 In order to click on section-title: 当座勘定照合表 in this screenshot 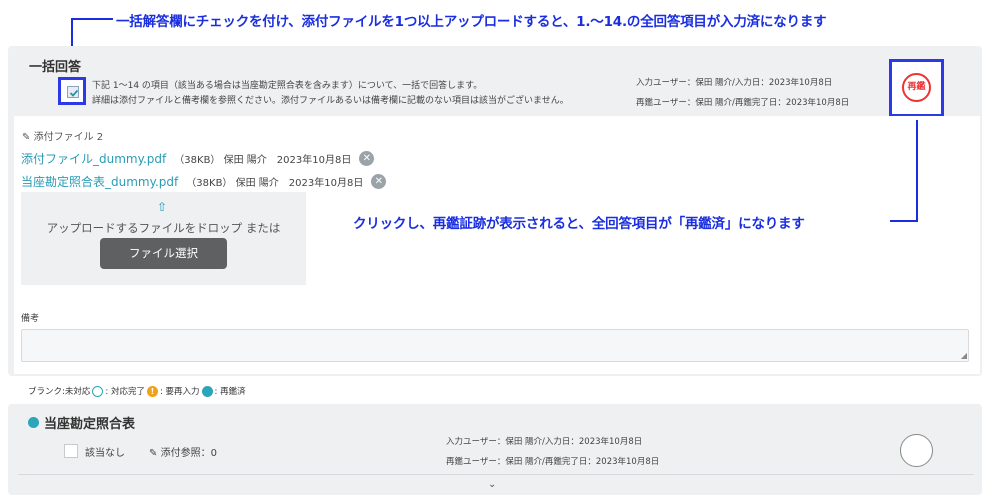, I will do `click(90, 424)`.